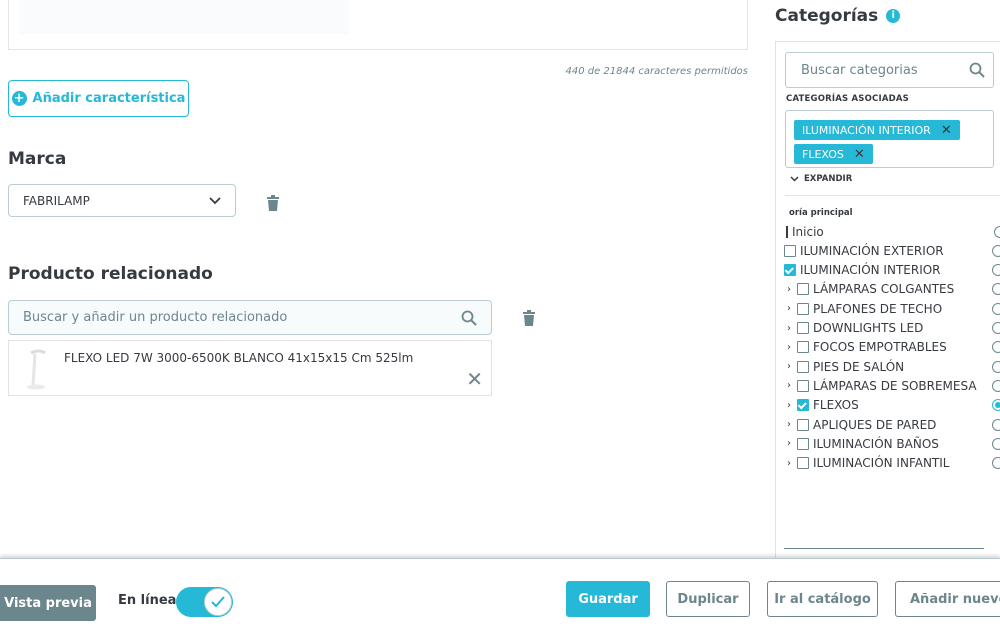  What do you see at coordinates (947, 599) in the screenshot?
I see `add-new-product-button: Añadir nuevo p` at bounding box center [947, 599].